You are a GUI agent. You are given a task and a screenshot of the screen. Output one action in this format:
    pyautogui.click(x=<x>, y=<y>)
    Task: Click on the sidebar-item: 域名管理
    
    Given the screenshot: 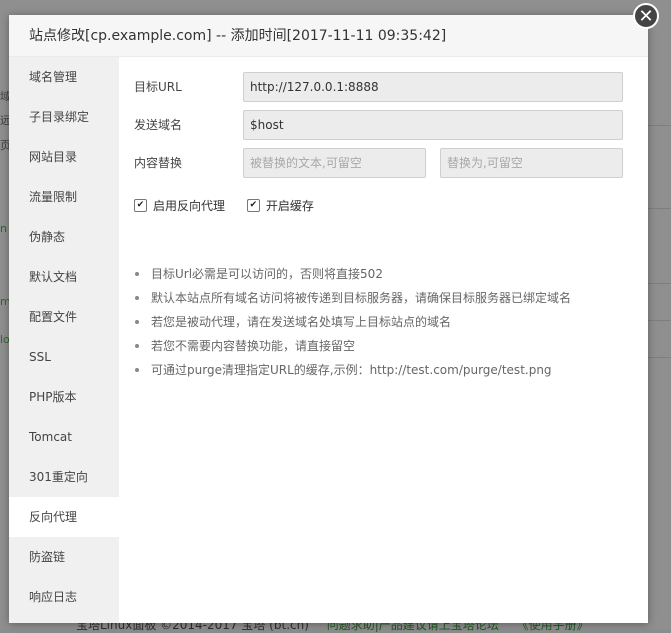 What is the action you would take?
    pyautogui.click(x=64, y=77)
    